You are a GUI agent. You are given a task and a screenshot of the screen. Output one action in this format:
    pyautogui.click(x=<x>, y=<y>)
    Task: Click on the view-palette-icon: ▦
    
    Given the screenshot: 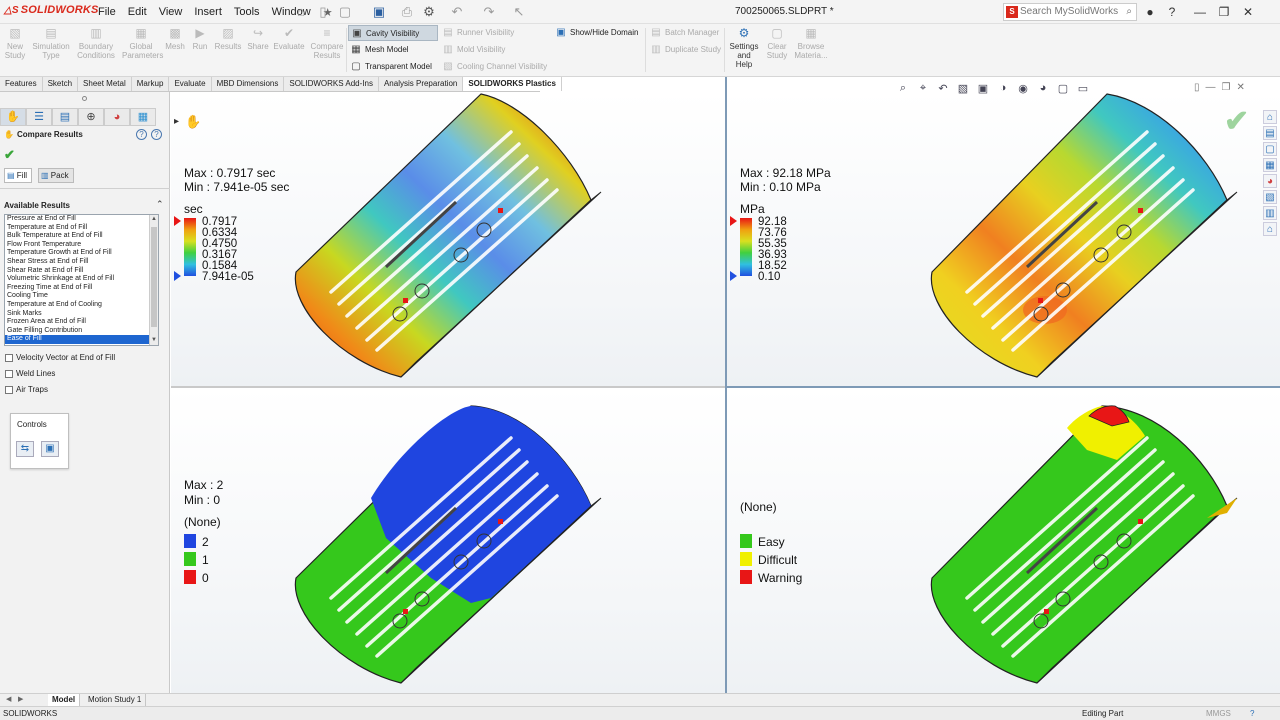 What is the action you would take?
    pyautogui.click(x=1270, y=165)
    